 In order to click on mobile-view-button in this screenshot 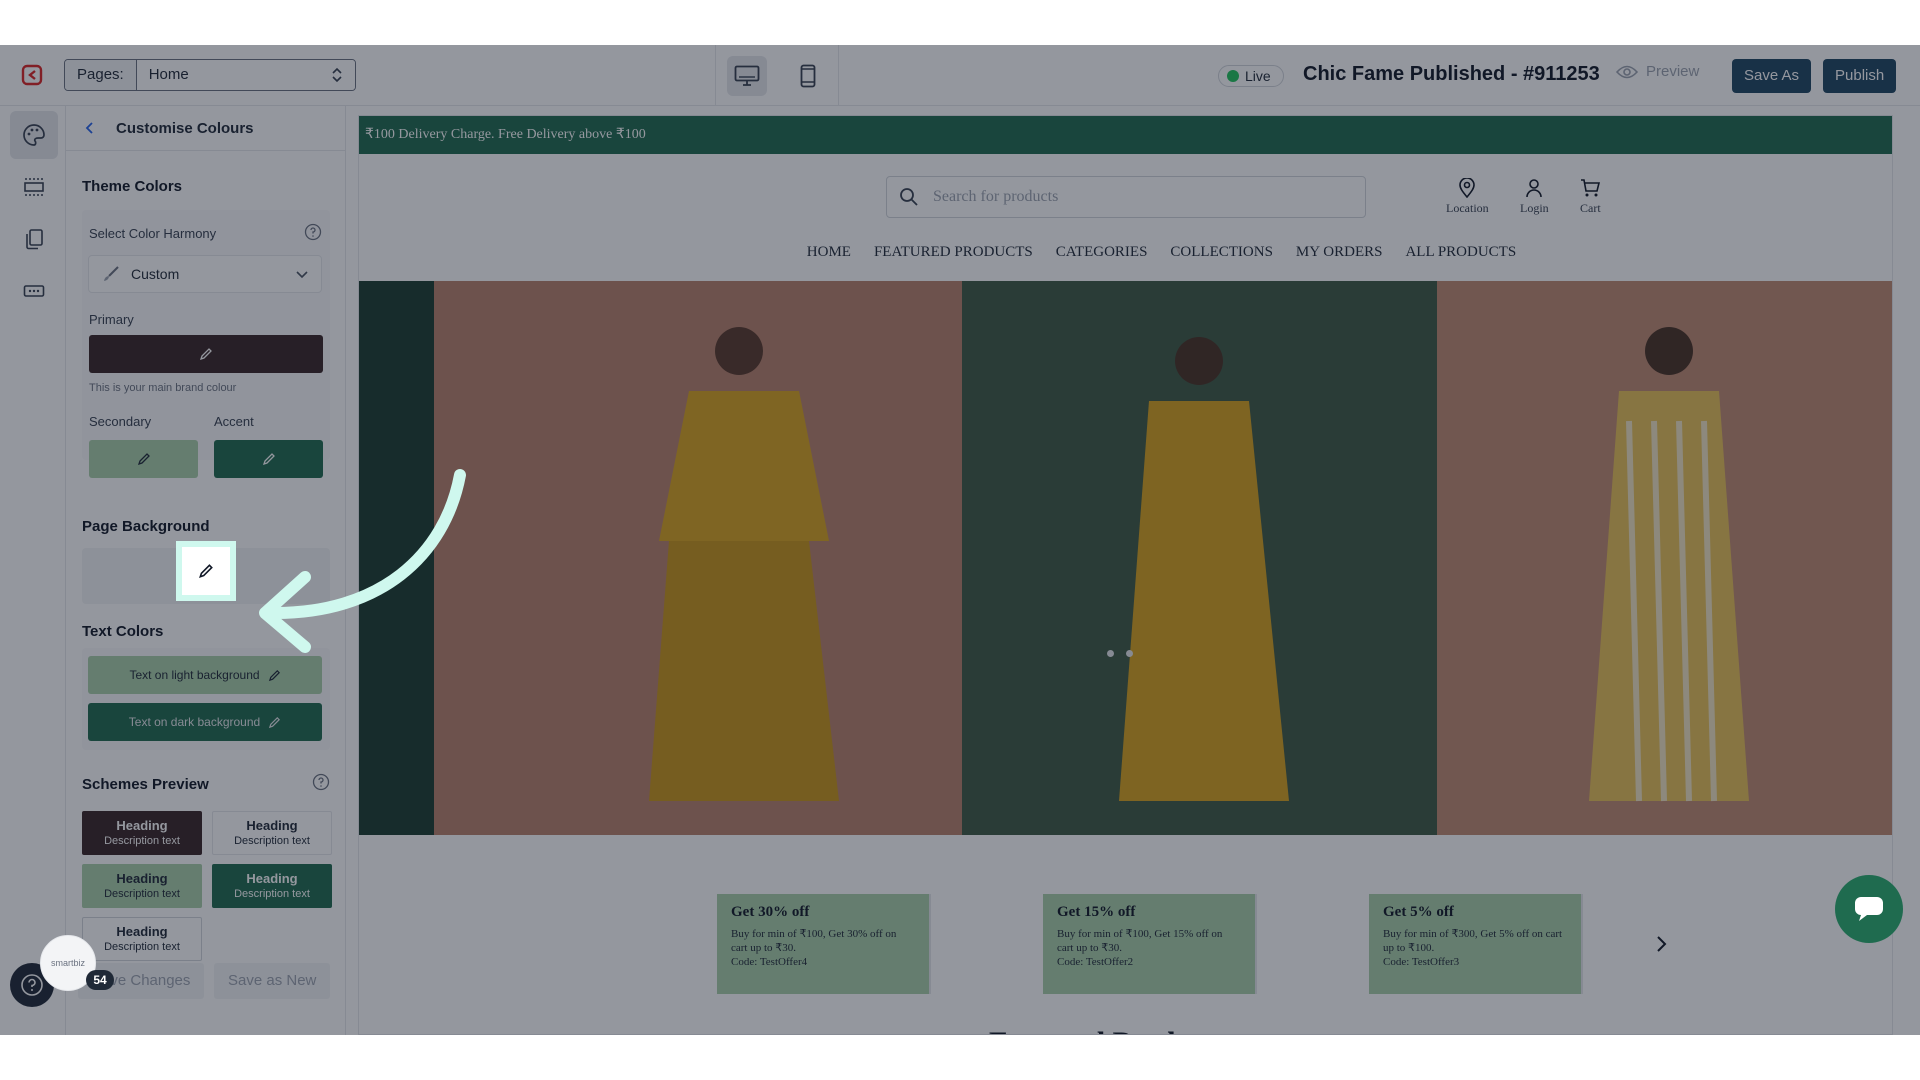, I will do `click(808, 76)`.